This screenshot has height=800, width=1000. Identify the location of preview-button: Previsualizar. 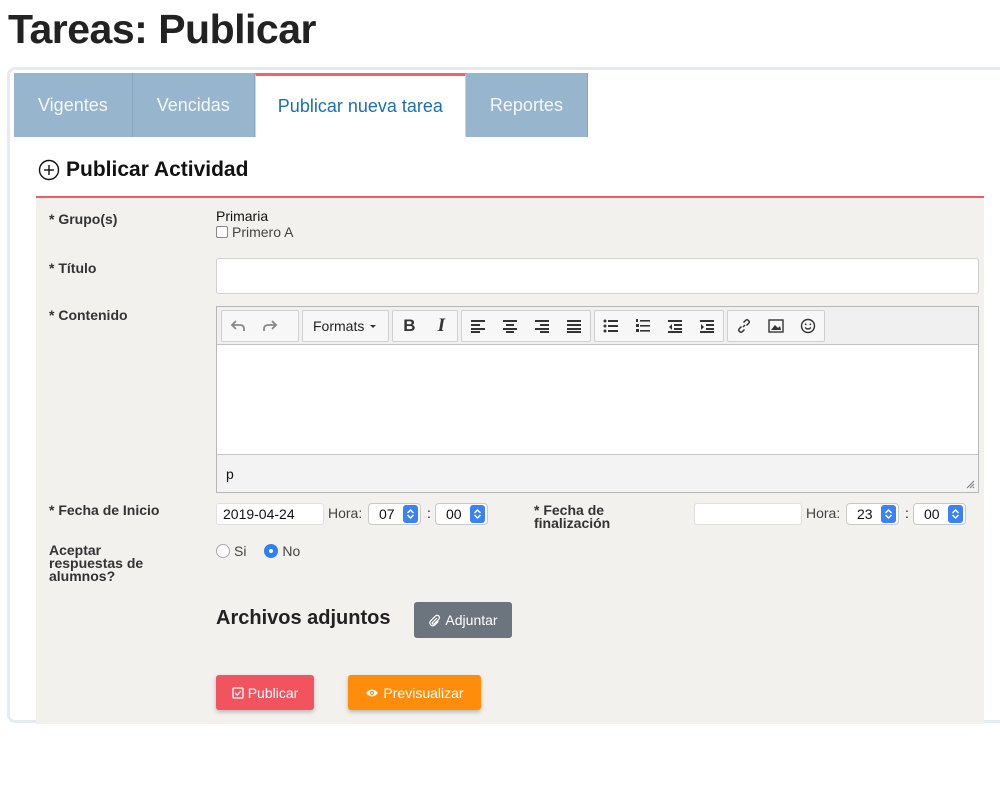
(414, 692).